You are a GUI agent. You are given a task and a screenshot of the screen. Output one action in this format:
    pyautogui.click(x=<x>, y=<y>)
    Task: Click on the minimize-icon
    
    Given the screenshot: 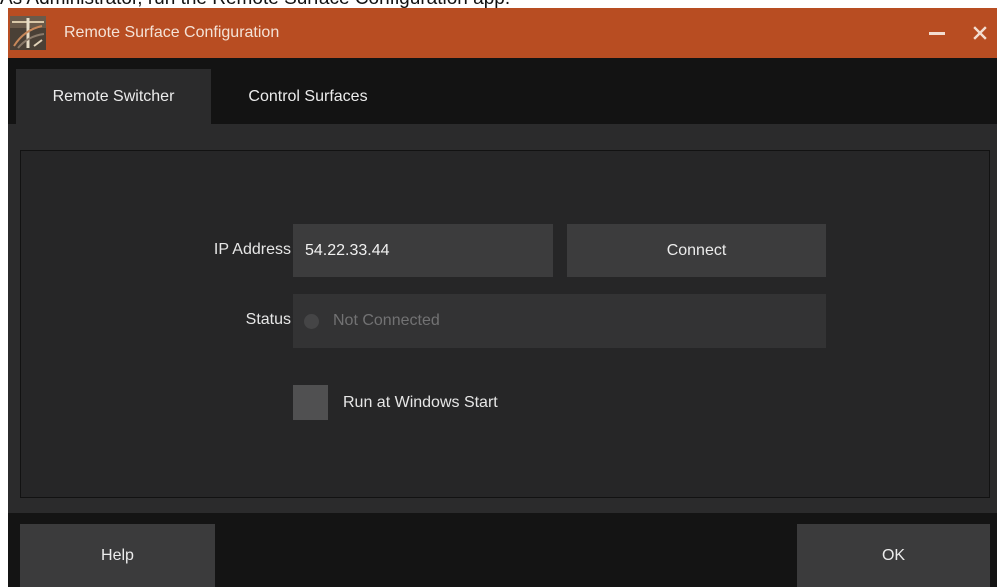 What is the action you would take?
    pyautogui.click(x=937, y=33)
    